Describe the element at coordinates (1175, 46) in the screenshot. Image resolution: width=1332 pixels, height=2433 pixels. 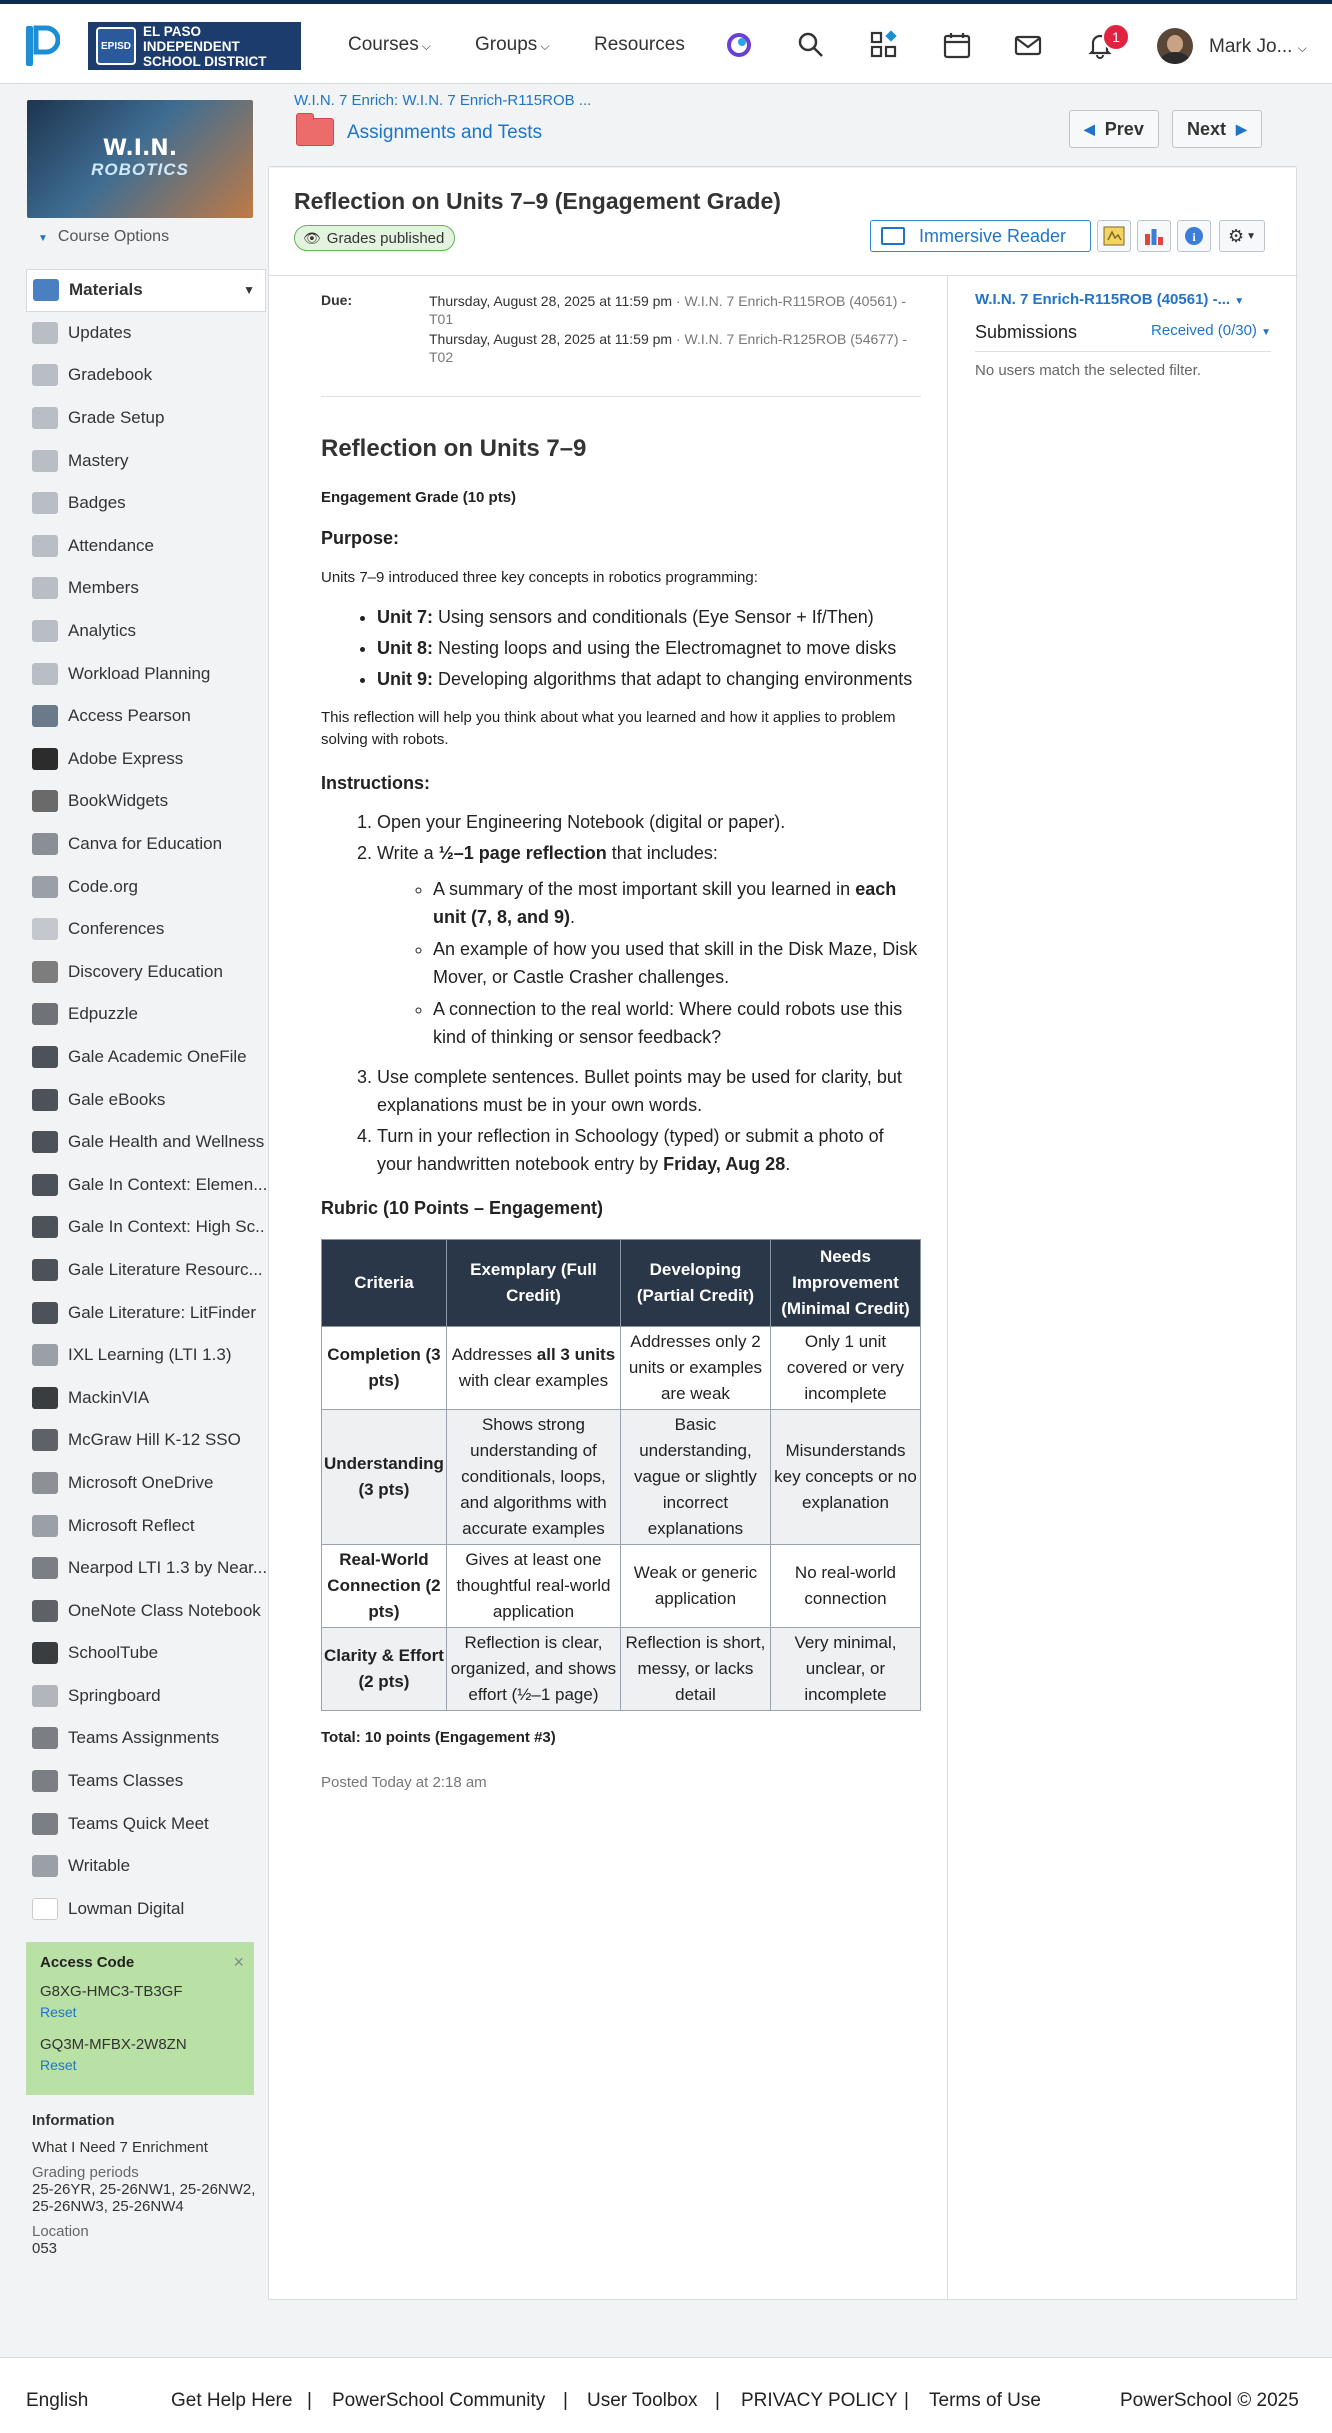
I see `user-avatar` at that location.